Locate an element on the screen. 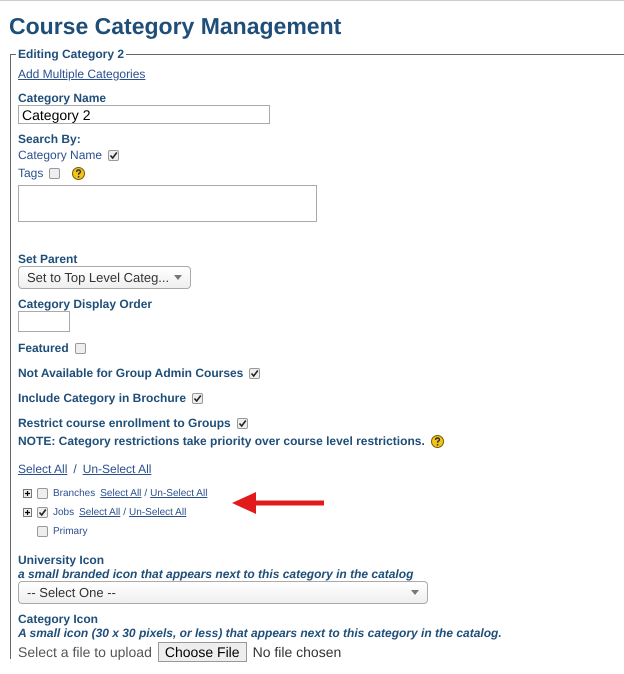  field-label: University Icon is located at coordinates (61, 560).